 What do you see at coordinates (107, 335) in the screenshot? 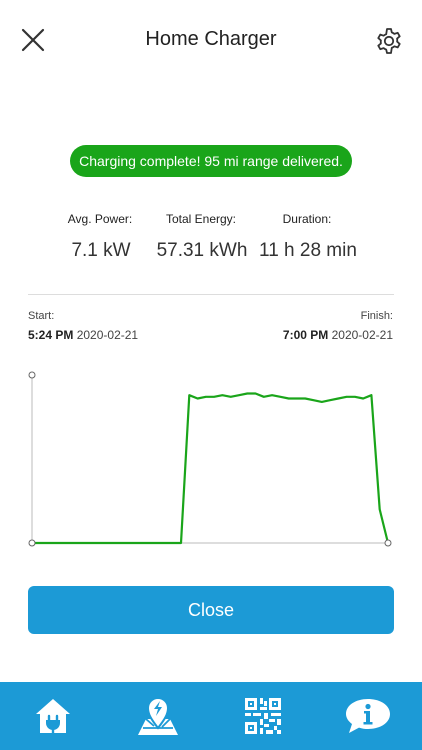
I see `start-date-value: 2020-02-21` at bounding box center [107, 335].